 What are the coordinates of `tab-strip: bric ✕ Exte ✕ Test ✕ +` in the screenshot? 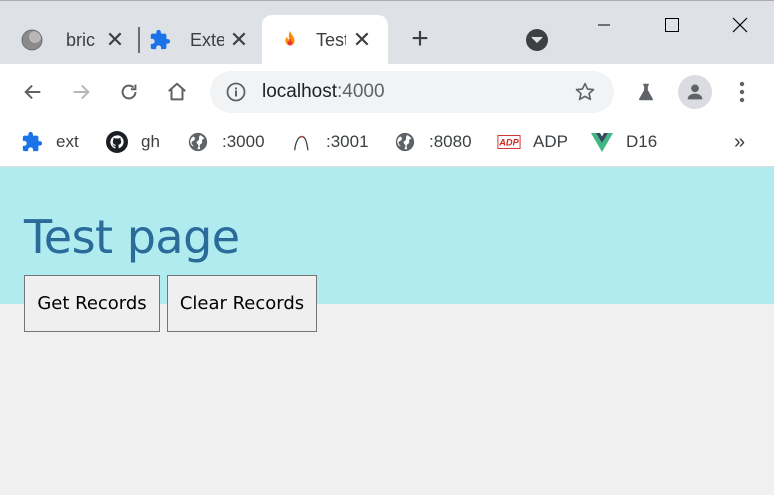 It's located at (387, 32).